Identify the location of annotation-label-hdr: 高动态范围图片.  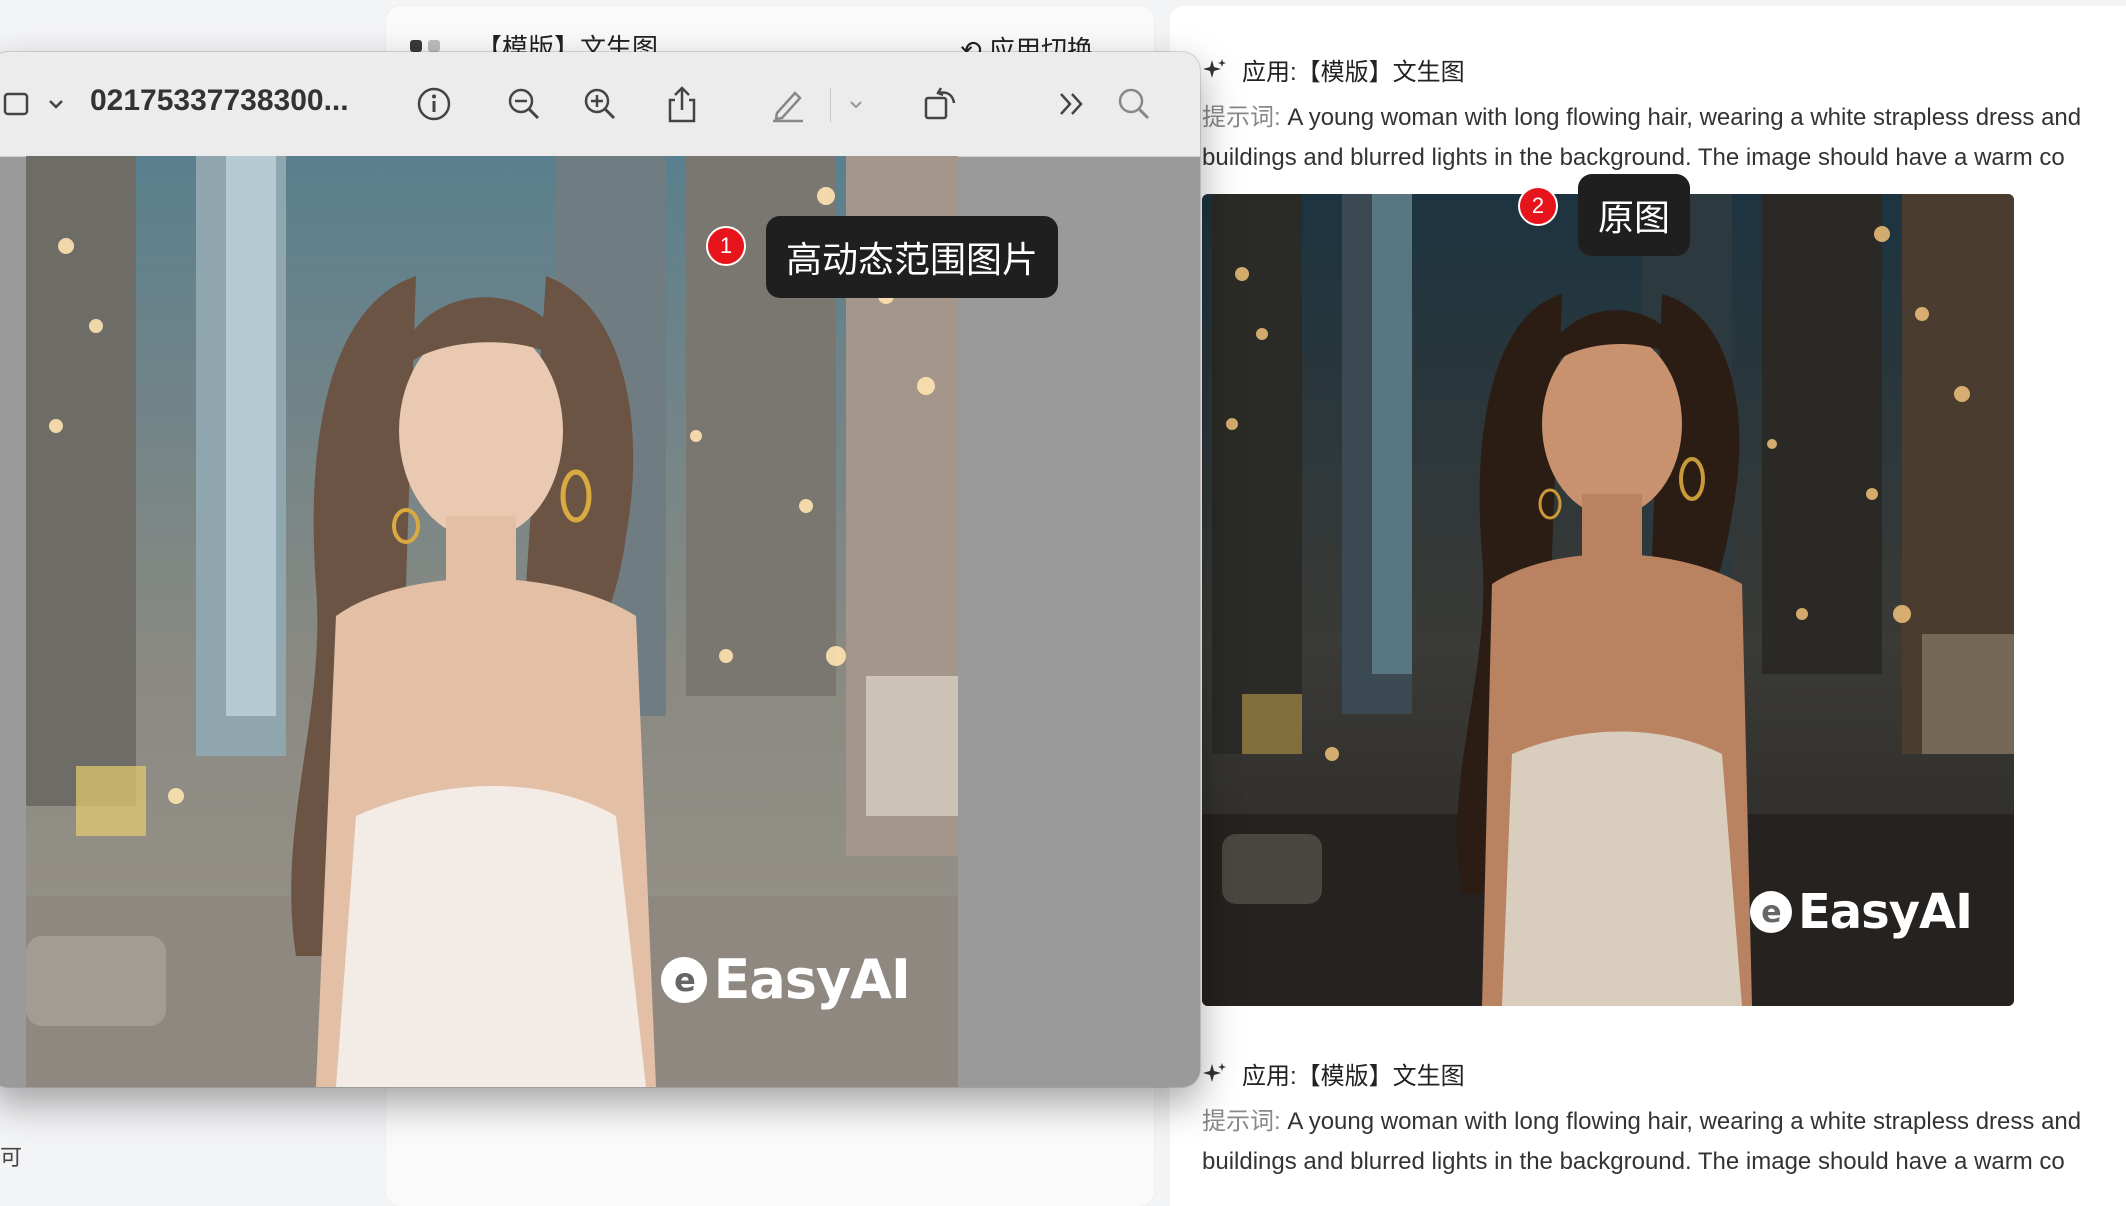
(912, 257).